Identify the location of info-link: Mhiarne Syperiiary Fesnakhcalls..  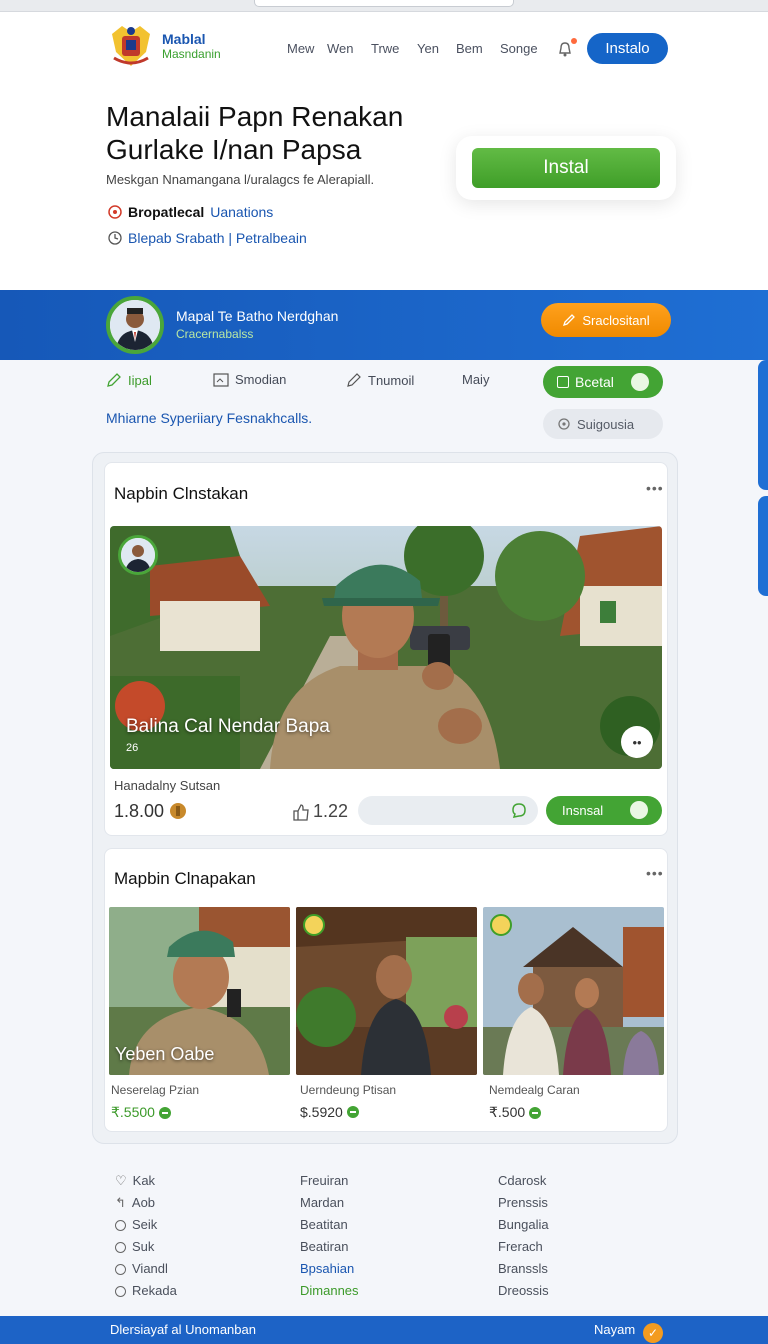
(209, 418).